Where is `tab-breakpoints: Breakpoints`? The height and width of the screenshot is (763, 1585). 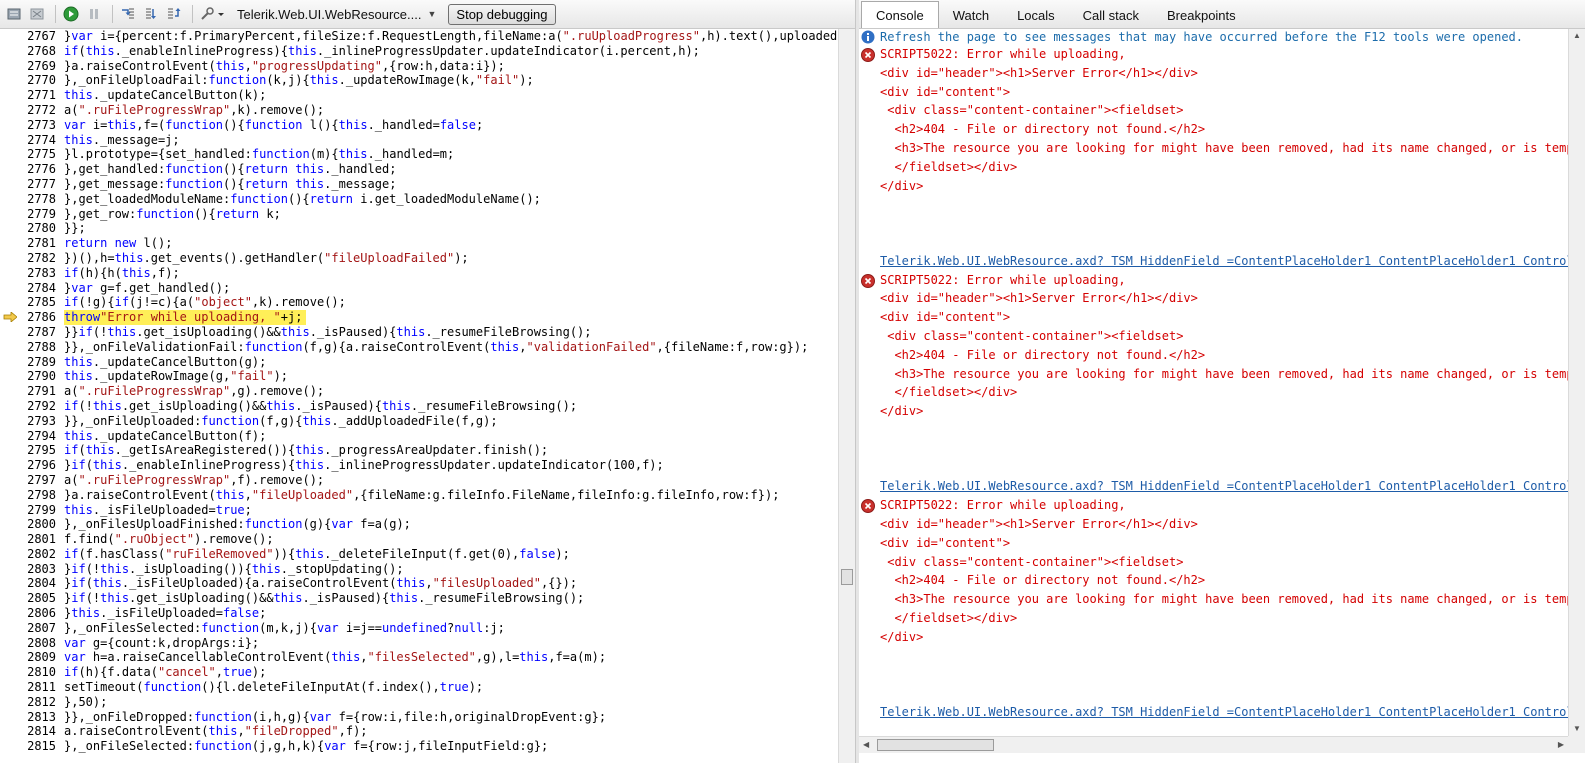
tab-breakpoints: Breakpoints is located at coordinates (1201, 15).